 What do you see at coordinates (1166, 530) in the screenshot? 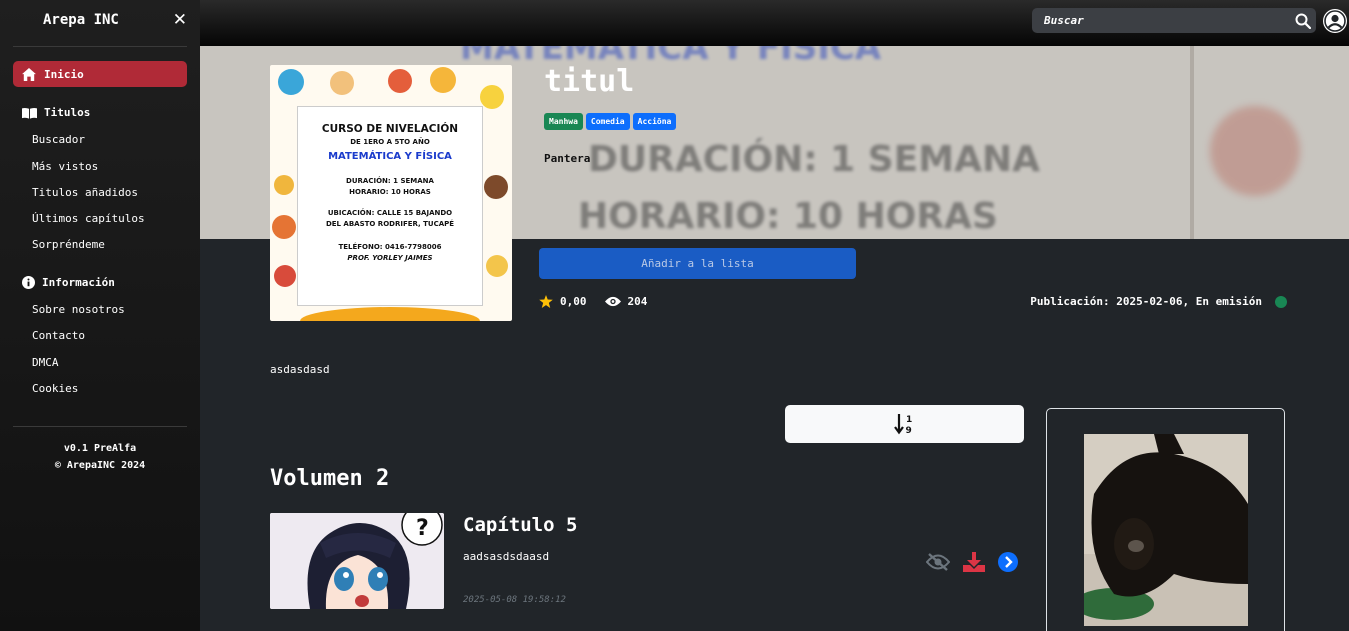
I see `cat-image` at bounding box center [1166, 530].